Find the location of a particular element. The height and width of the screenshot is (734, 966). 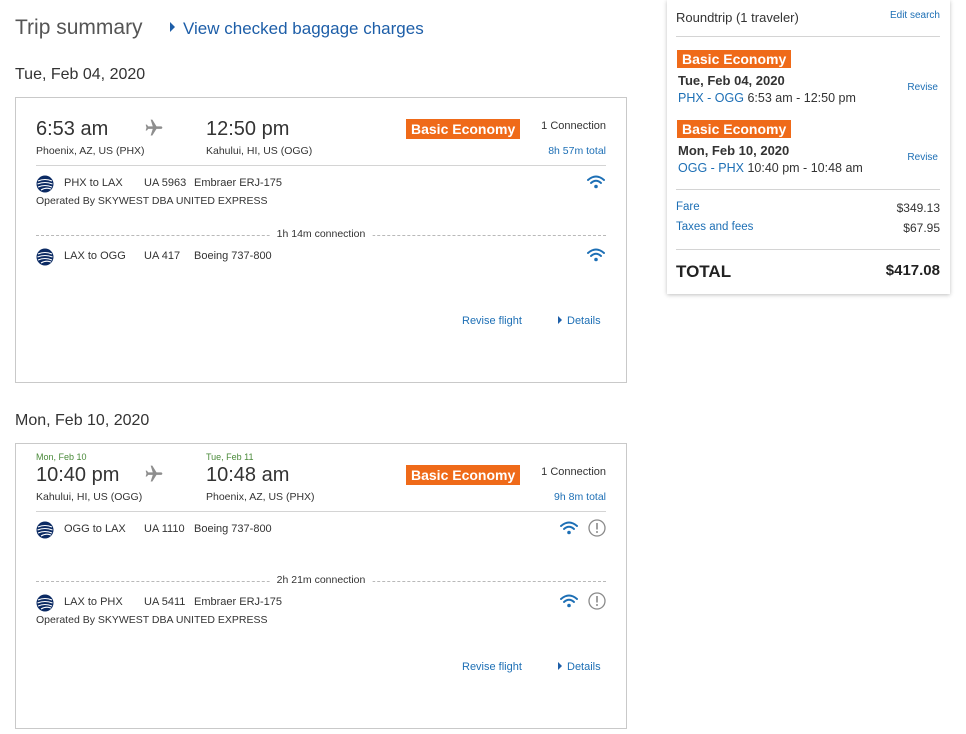

segment-row: OGG to LAX UA 1110 Boeing 737-800 is located at coordinates (321, 530).